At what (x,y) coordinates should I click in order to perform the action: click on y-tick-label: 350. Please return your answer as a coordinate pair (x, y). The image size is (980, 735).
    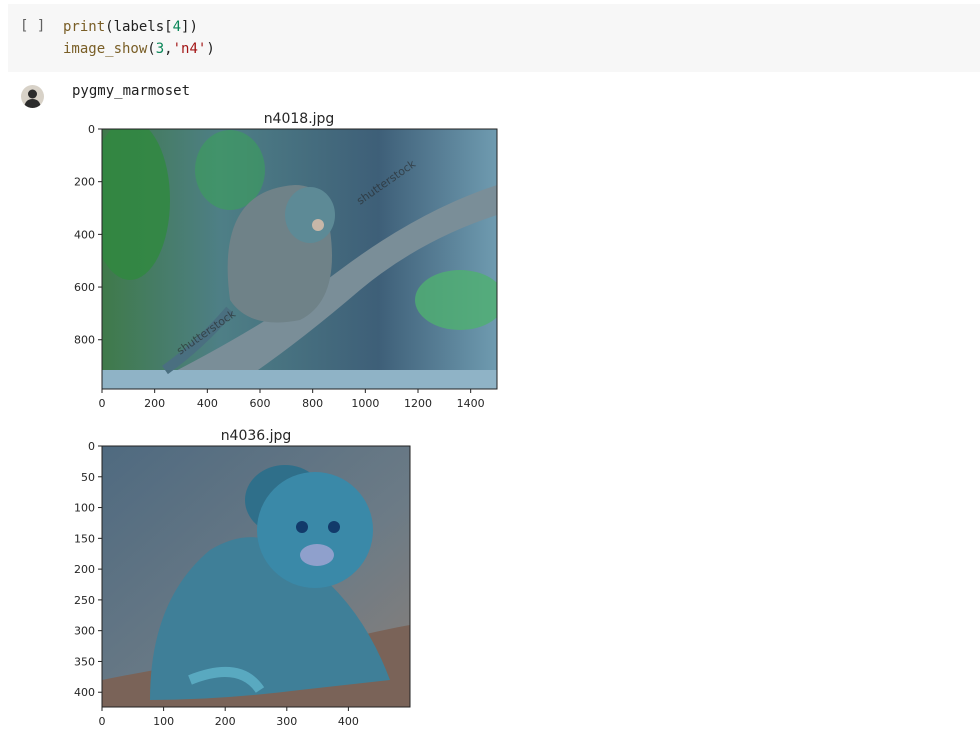
    Looking at the image, I should click on (84, 661).